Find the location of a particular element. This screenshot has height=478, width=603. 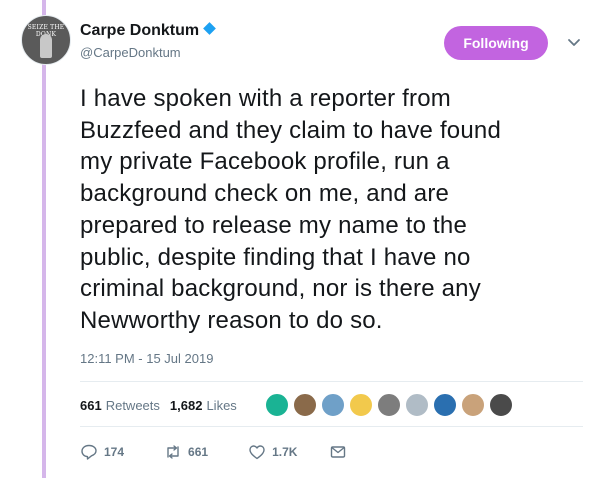

reply-action: 174 is located at coordinates (102, 452).